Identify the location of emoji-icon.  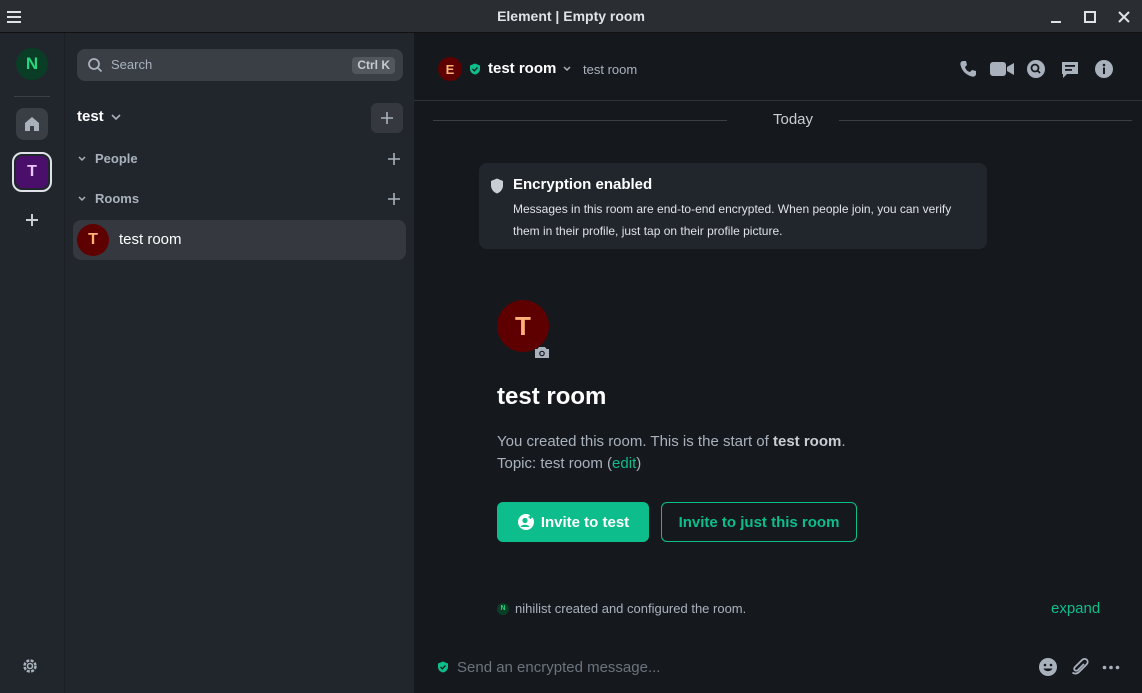
(1048, 667).